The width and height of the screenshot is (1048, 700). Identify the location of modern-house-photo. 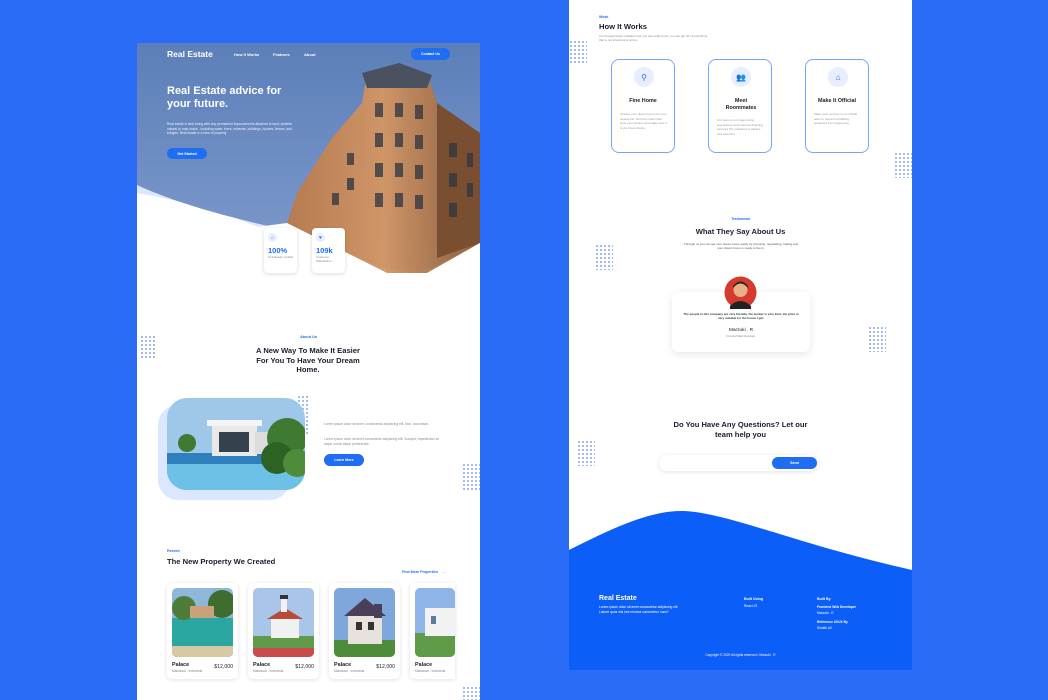
(236, 444).